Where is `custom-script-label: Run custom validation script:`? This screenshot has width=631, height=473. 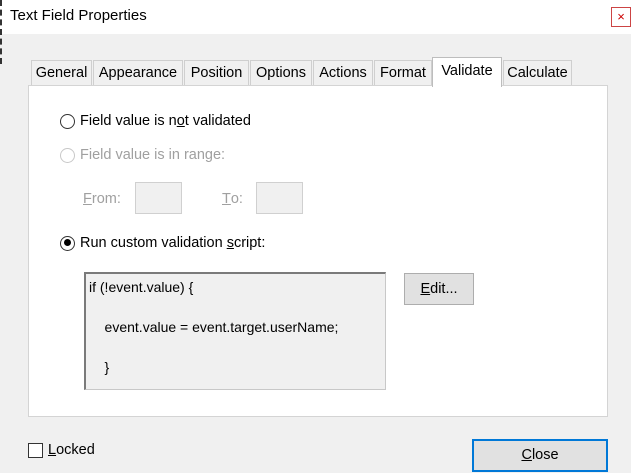 custom-script-label: Run custom validation script: is located at coordinates (173, 243).